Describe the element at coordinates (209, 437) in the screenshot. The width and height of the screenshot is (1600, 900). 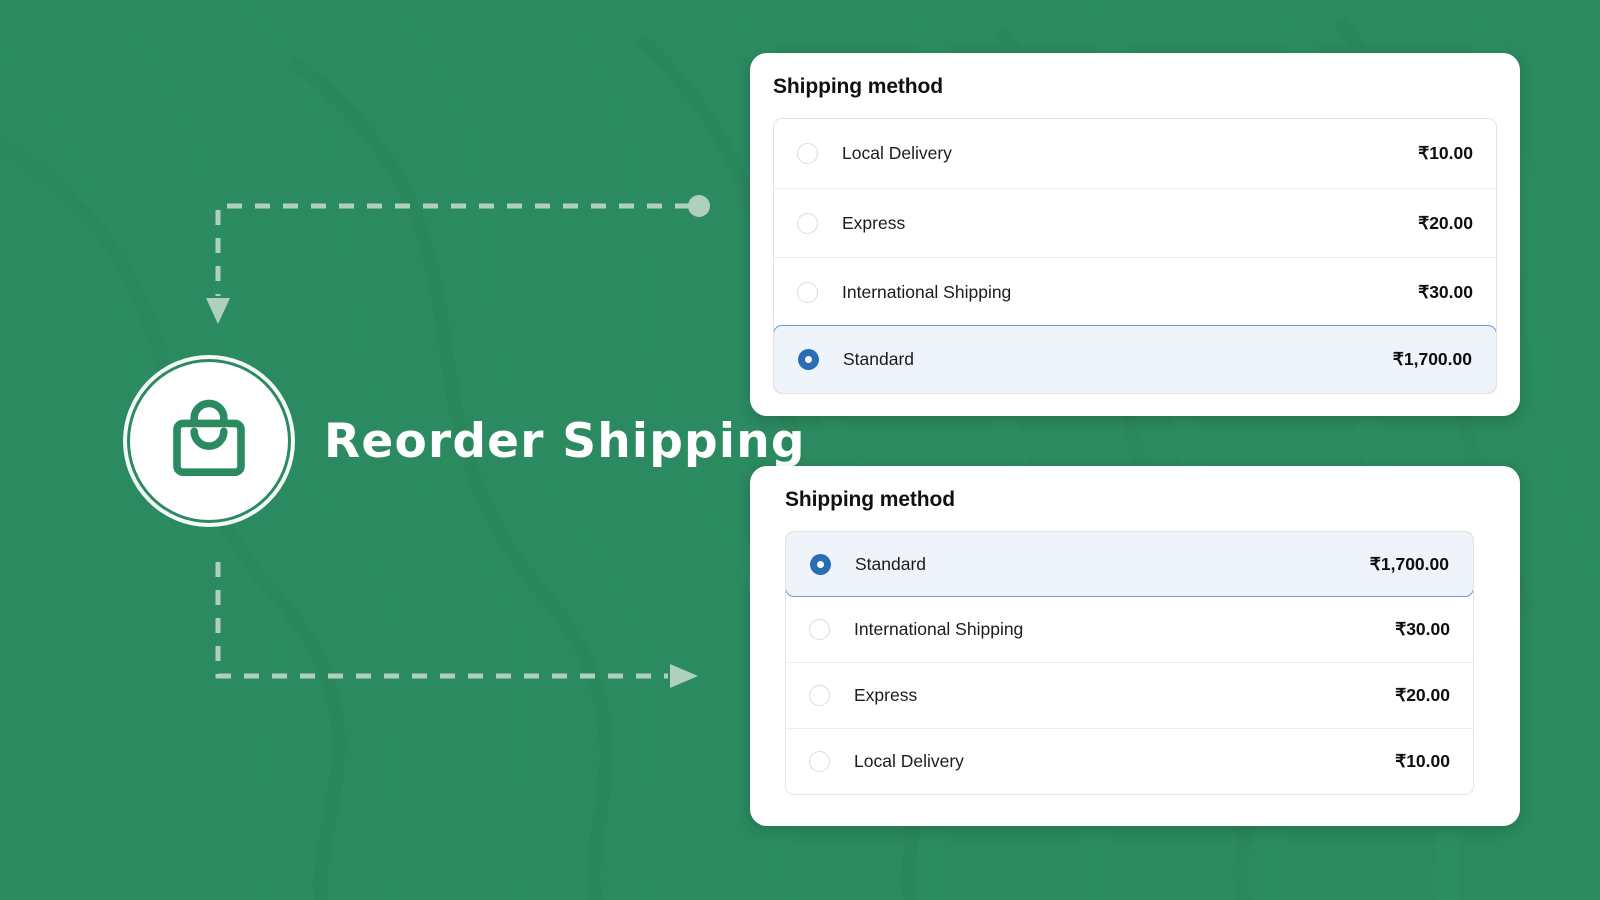
I see `shopping-bag-icon` at that location.